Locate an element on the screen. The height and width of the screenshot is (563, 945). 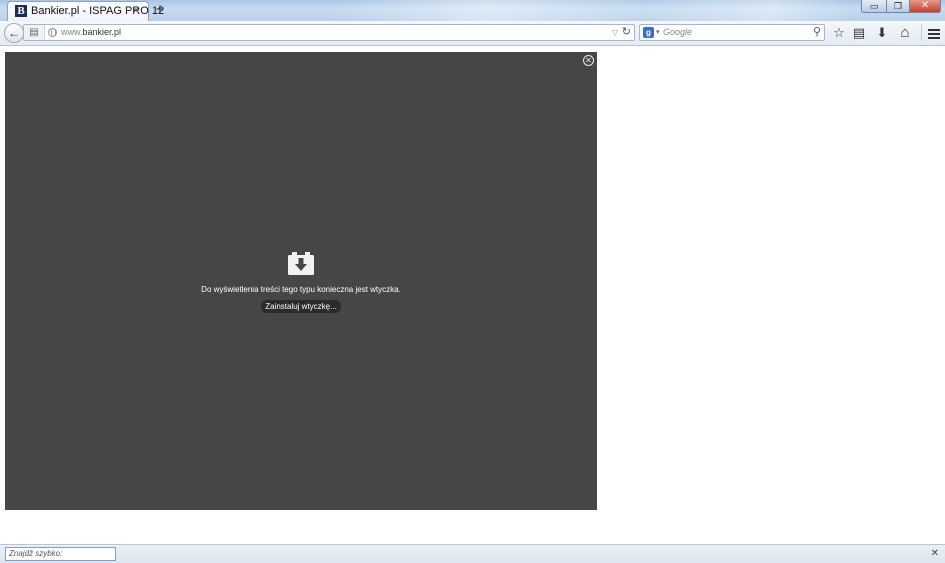
url-bar: ▤ www.bankier.pl ▽ ↻ is located at coordinates (329, 32).